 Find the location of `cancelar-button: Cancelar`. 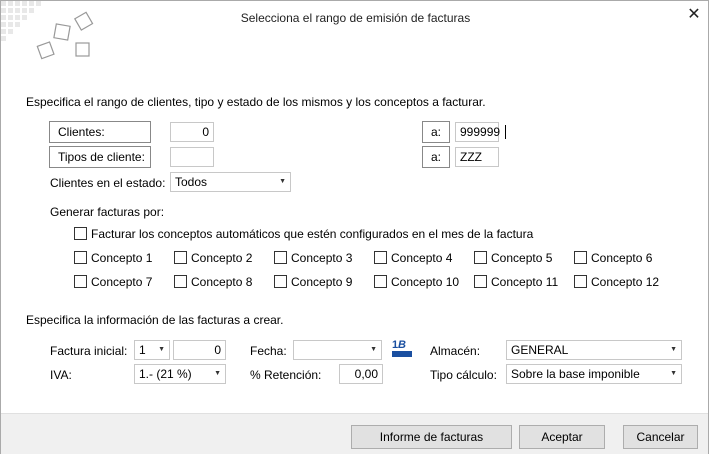

cancelar-button: Cancelar is located at coordinates (660, 437).